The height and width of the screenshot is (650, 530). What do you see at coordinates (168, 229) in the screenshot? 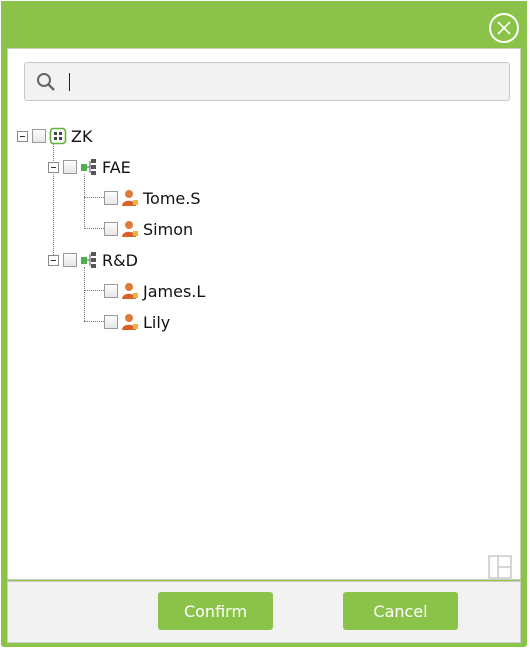
I see `tree-node-label: Simon` at bounding box center [168, 229].